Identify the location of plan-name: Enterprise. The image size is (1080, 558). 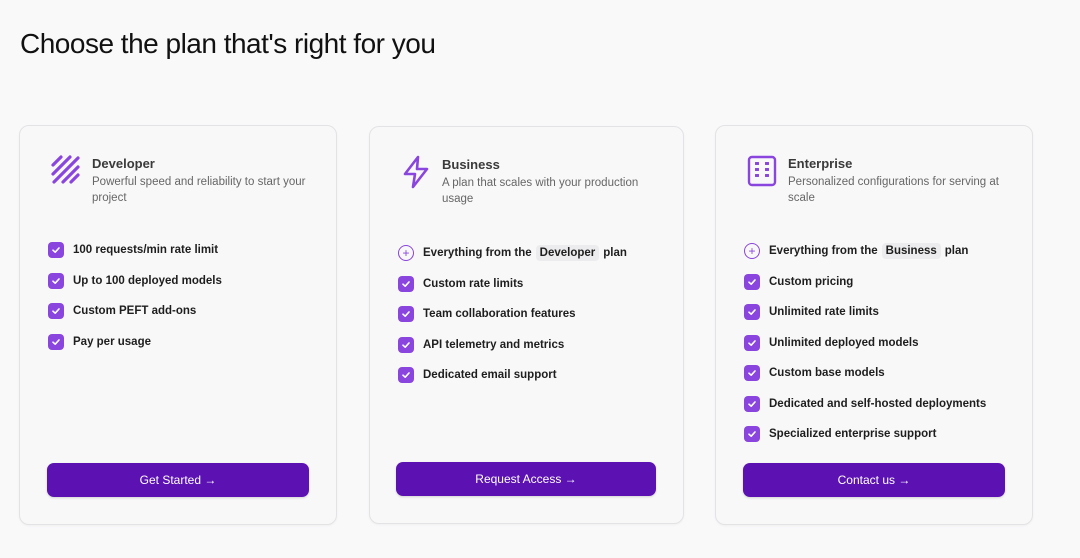
(820, 163).